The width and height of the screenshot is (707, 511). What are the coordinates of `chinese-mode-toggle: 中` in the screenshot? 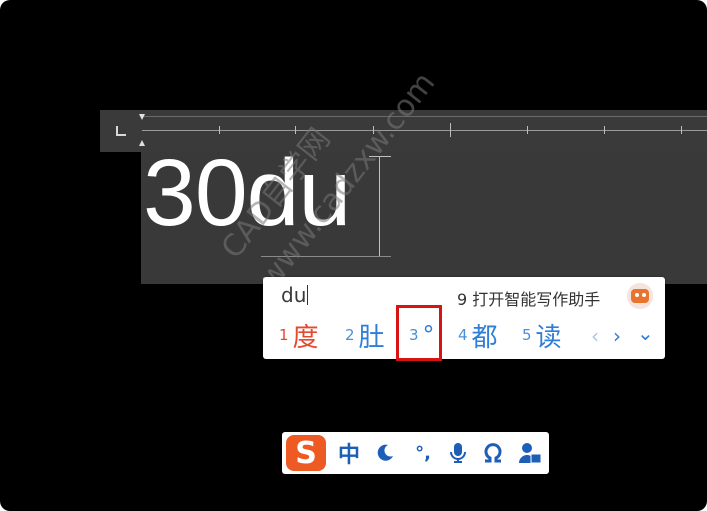 It's located at (349, 453).